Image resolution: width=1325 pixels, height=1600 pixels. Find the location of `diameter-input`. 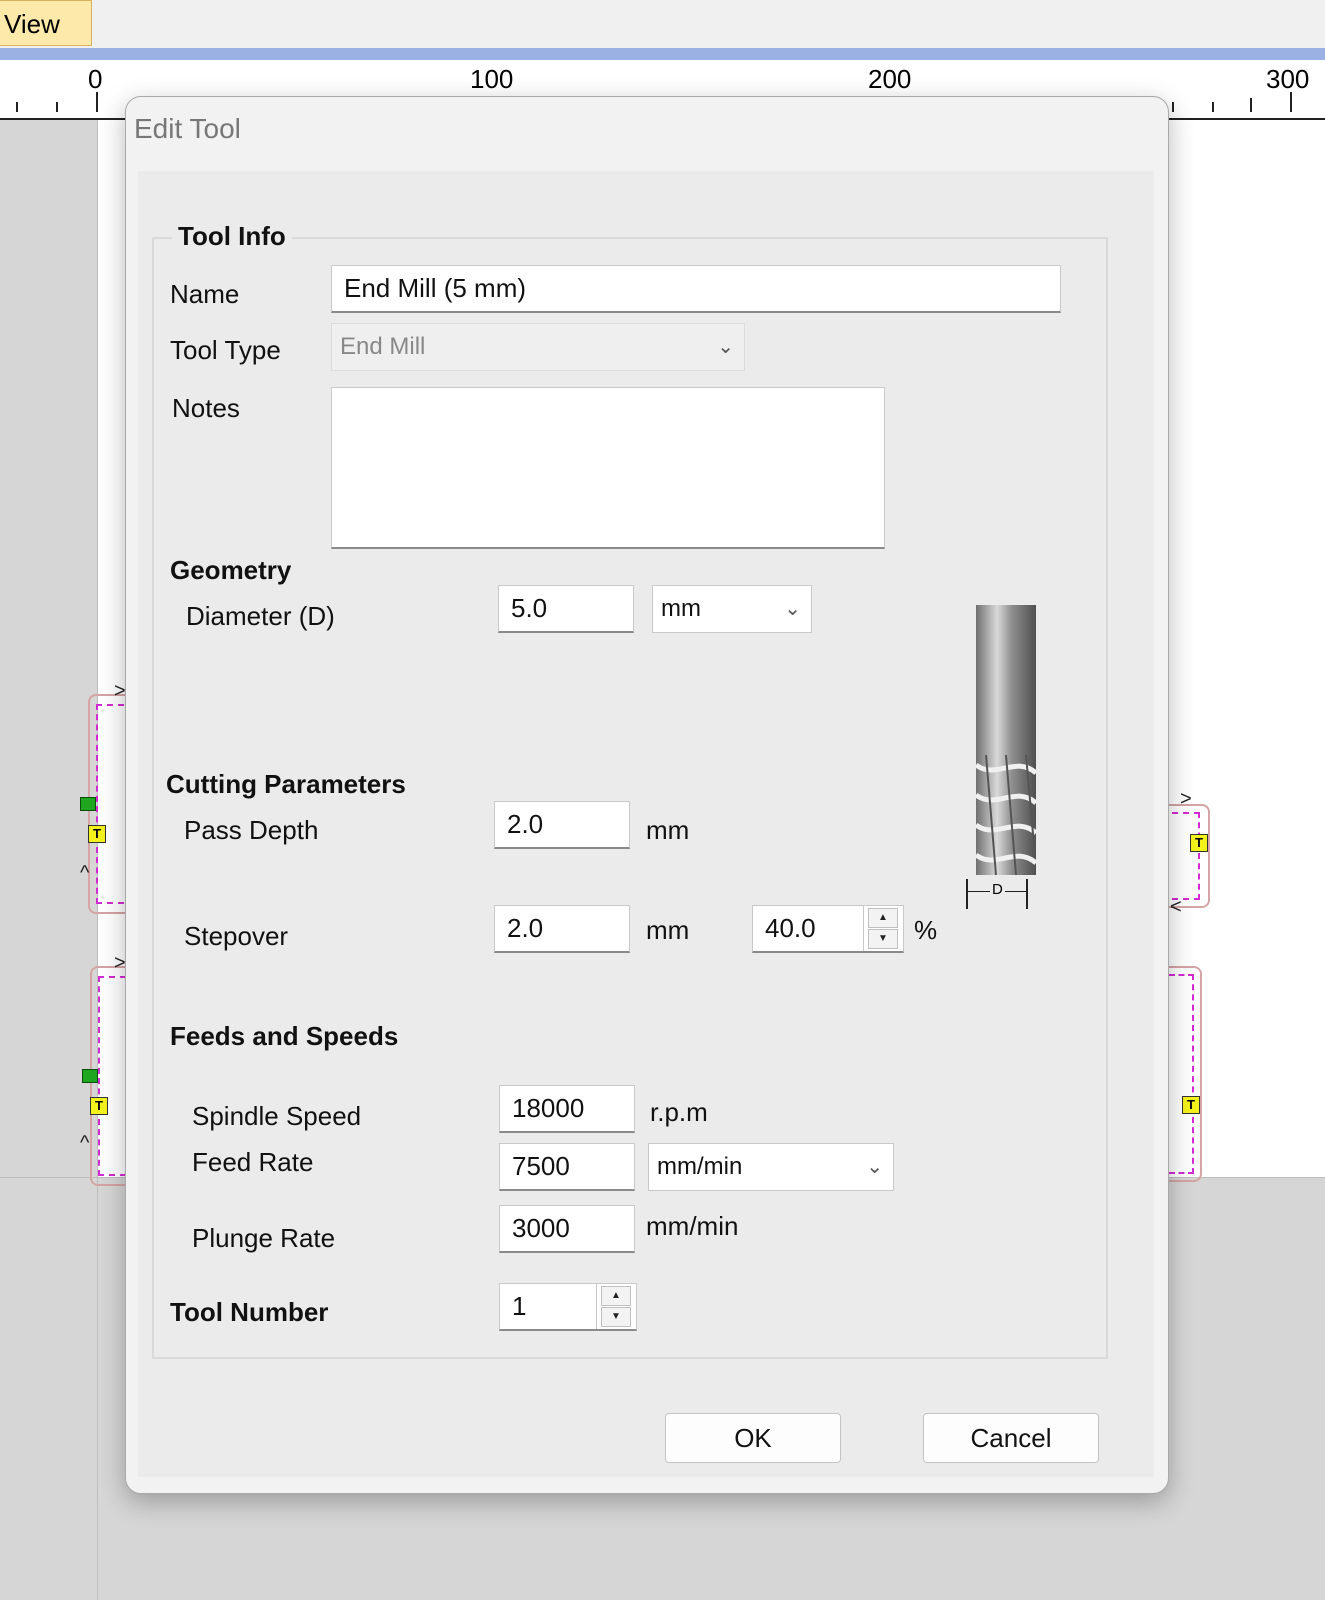

diameter-input is located at coordinates (566, 609).